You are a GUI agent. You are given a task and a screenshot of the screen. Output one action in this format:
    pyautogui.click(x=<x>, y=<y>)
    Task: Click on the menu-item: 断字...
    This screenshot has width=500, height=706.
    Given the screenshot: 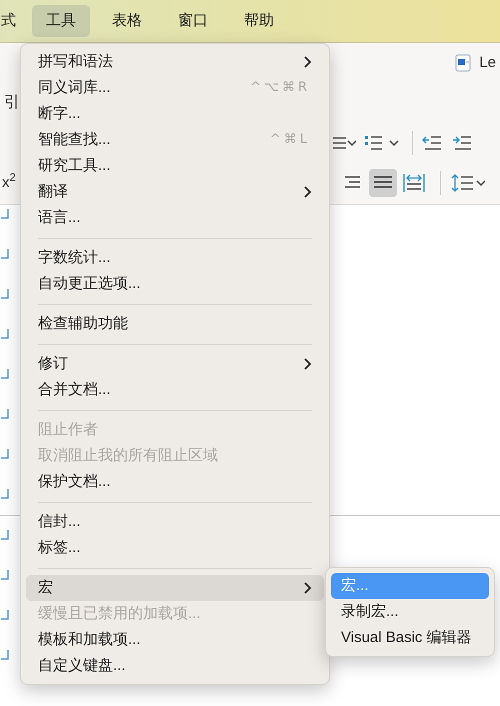 What is the action you would take?
    pyautogui.click(x=175, y=114)
    